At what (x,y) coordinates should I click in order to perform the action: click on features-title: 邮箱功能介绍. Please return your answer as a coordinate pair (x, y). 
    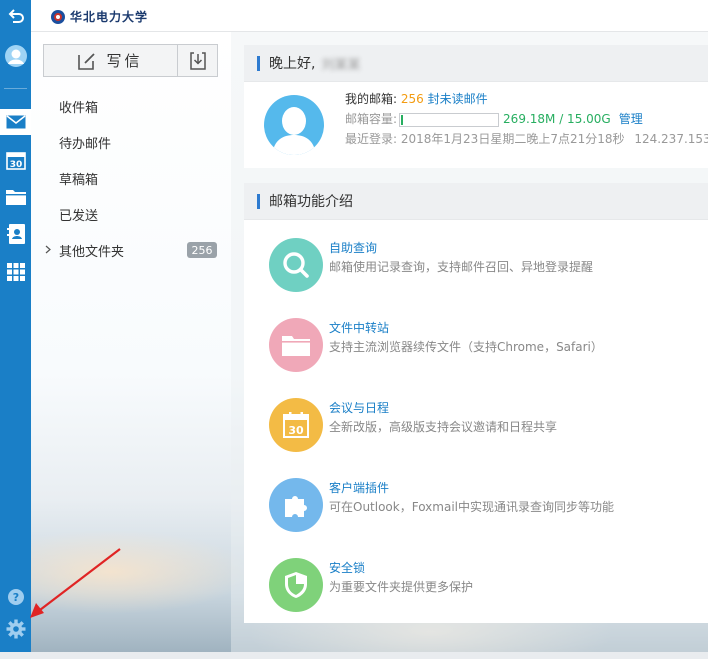
    Looking at the image, I should click on (311, 202).